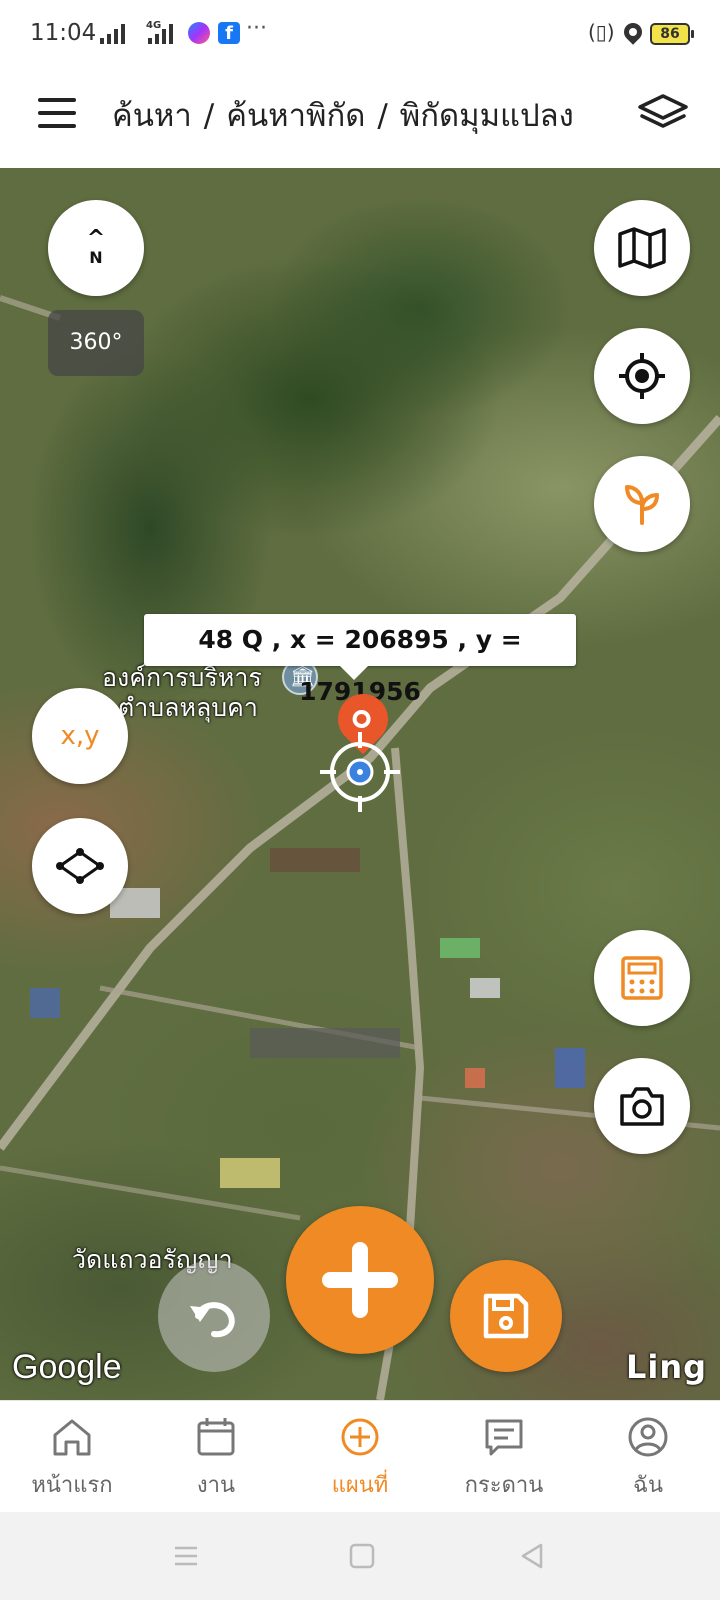 The width and height of the screenshot is (720, 1600). I want to click on map-icon, so click(642, 248).